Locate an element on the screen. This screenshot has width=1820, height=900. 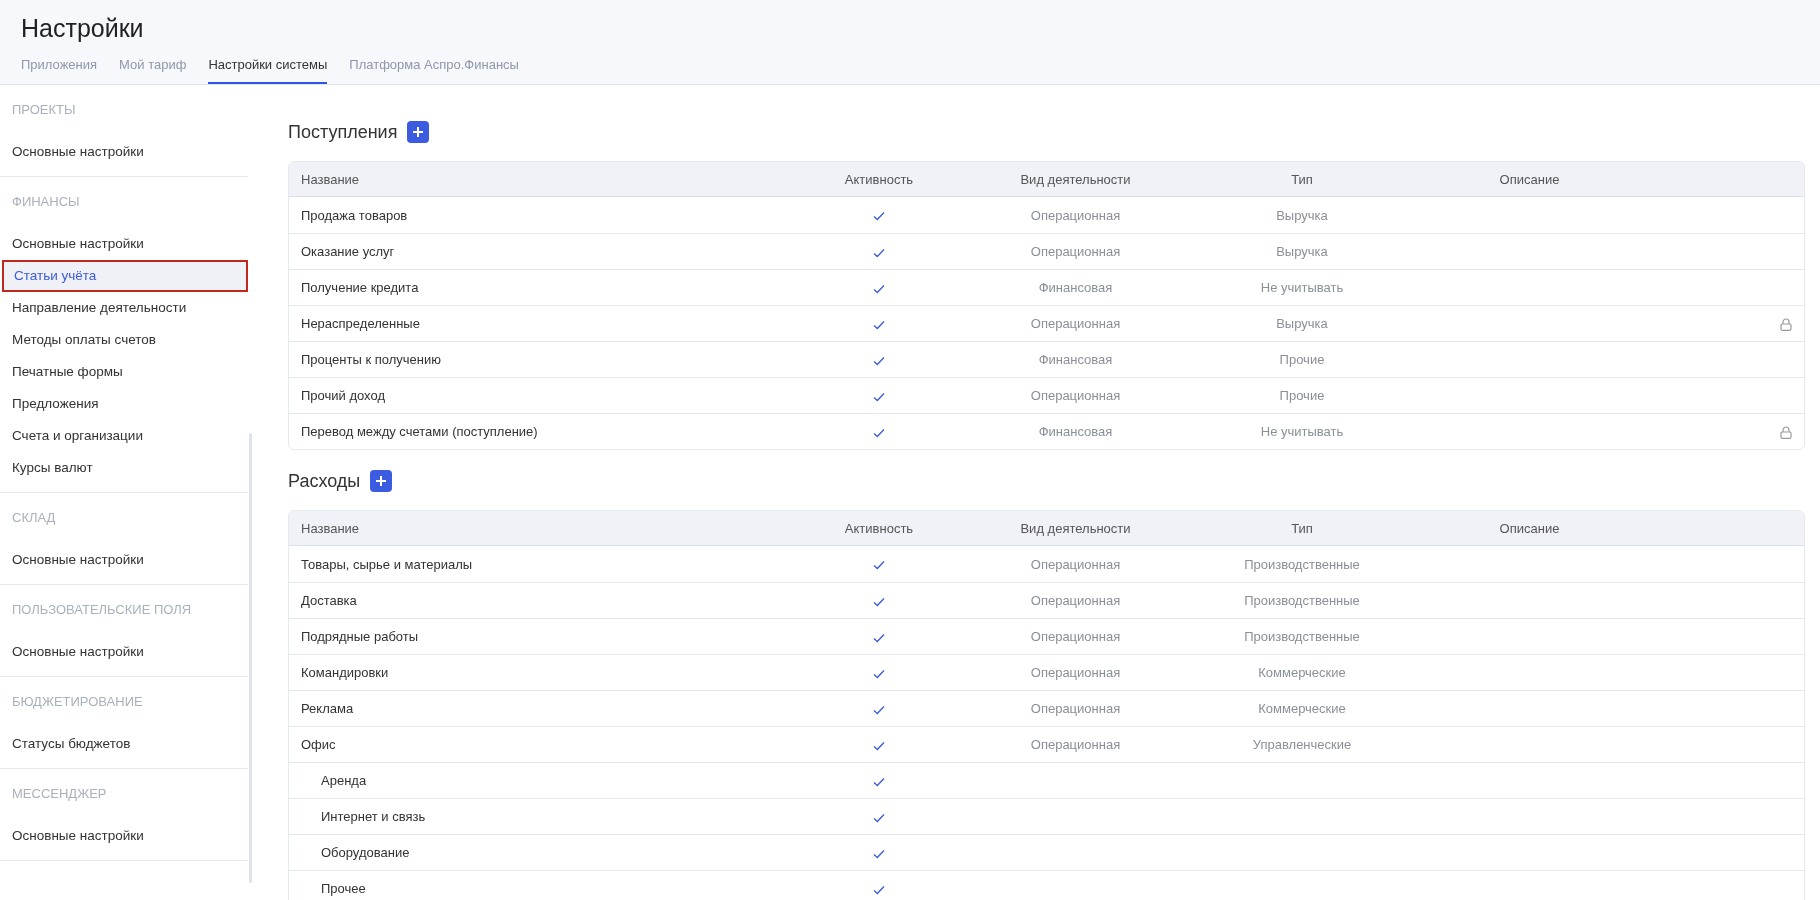
sidebar-item: Методы оплаты счетов is located at coordinates (124, 340).